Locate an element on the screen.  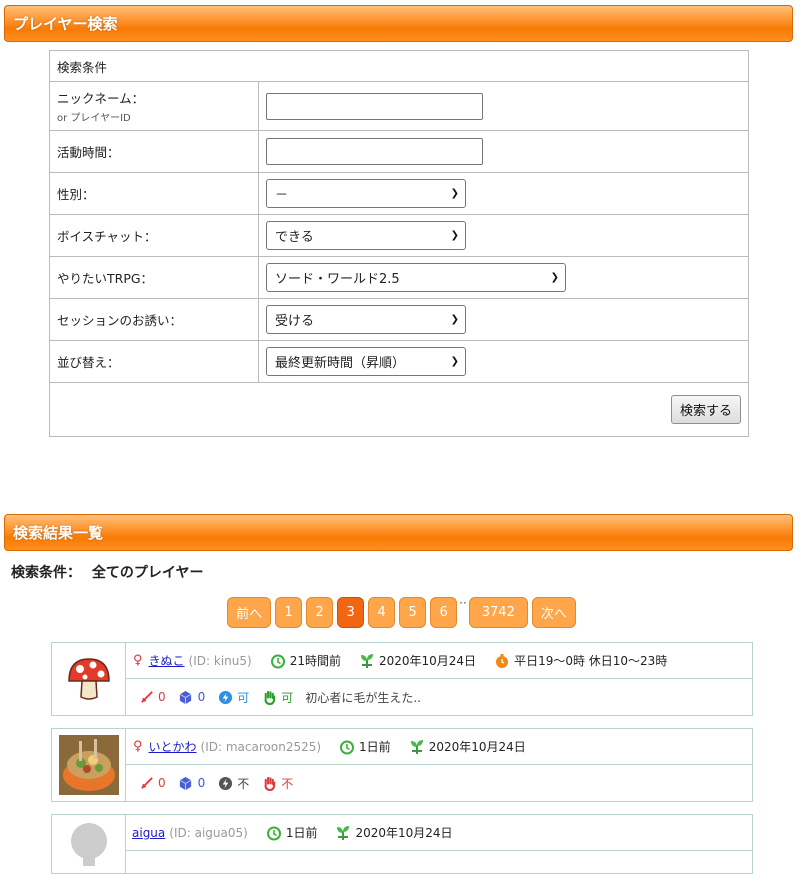
hand-icon is located at coordinates (269, 783).